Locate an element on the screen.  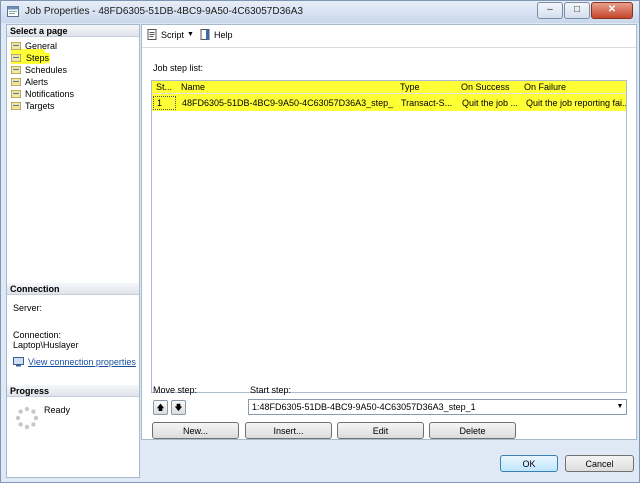
progress-spinner-icon is located at coordinates (27, 418).